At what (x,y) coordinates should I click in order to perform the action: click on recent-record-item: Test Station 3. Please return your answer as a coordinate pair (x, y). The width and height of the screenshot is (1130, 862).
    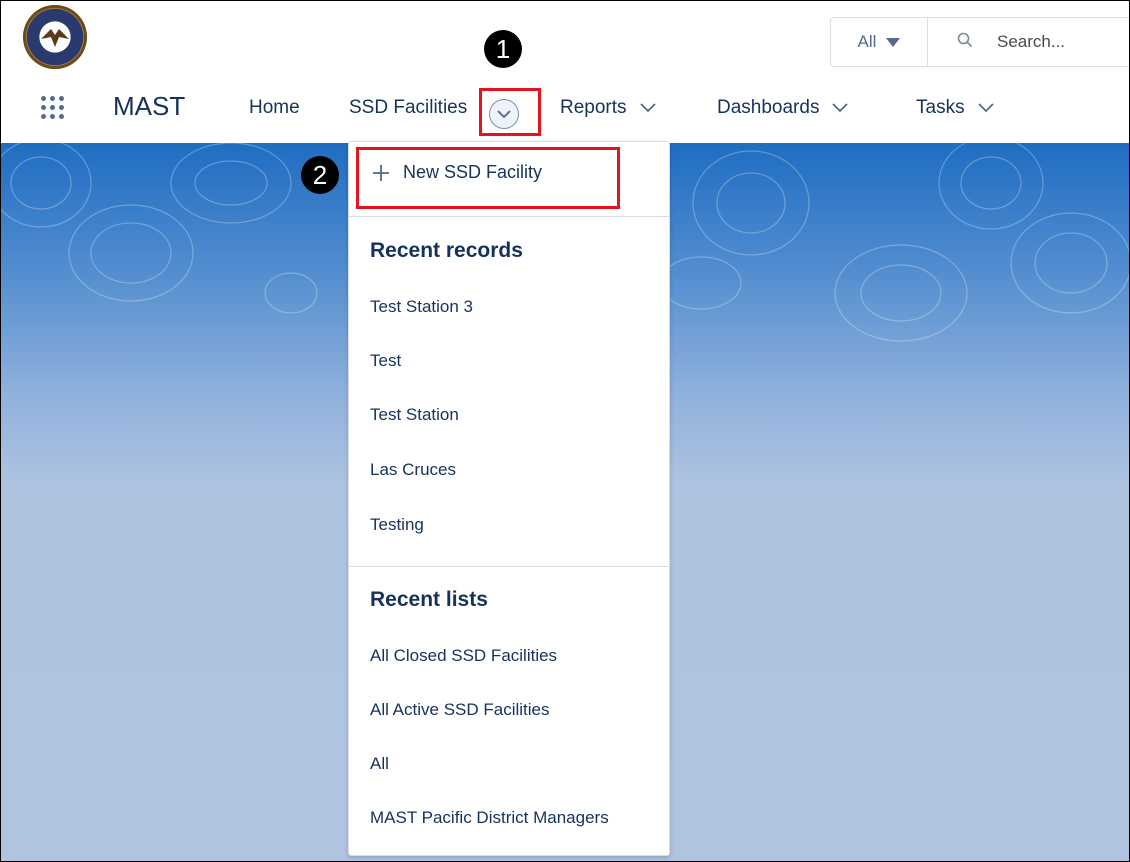
    Looking at the image, I should click on (421, 307).